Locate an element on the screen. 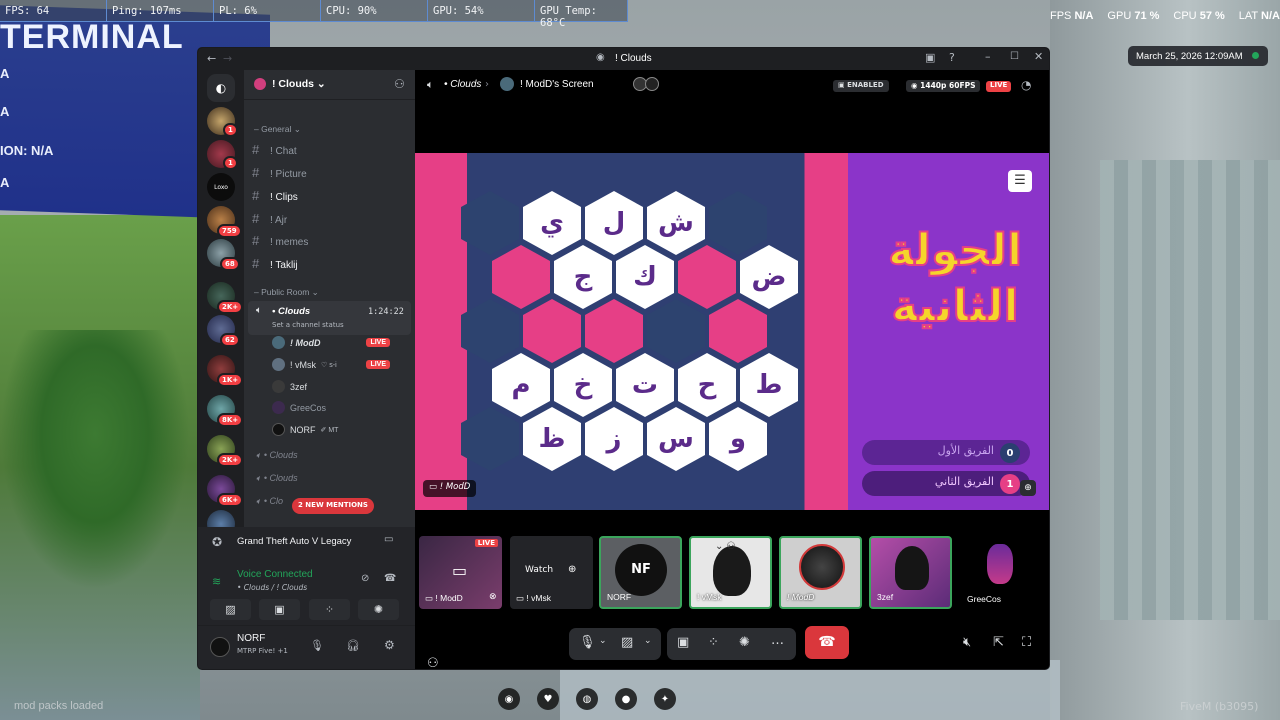  add-member-icon: ⚇ is located at coordinates (399, 84).